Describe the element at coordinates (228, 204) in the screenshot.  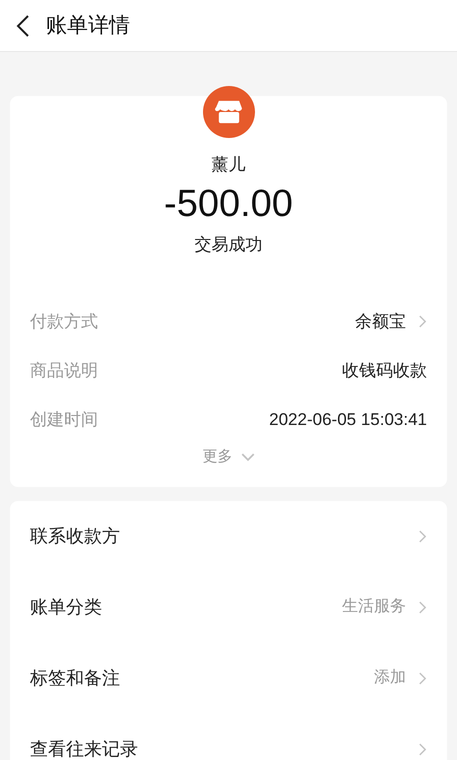
I see `amount: -500.00` at that location.